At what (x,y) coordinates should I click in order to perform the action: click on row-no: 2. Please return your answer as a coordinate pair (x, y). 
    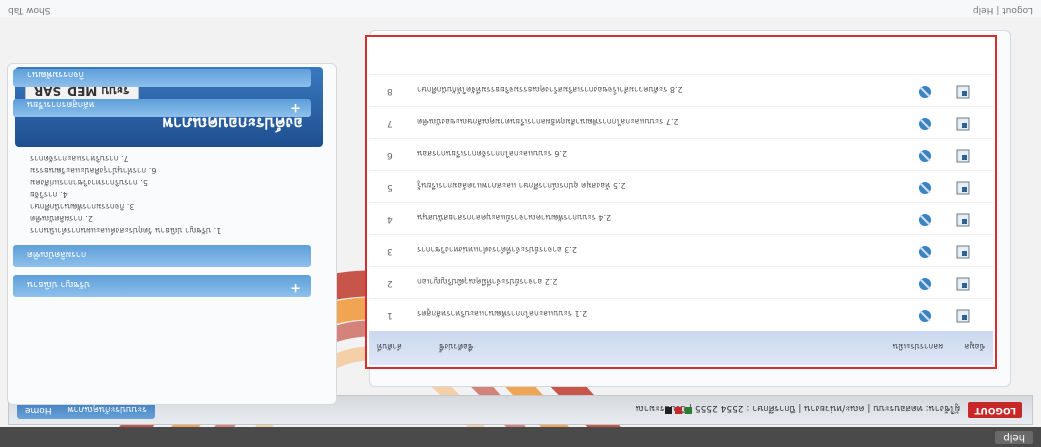
    Looking at the image, I should click on (390, 283).